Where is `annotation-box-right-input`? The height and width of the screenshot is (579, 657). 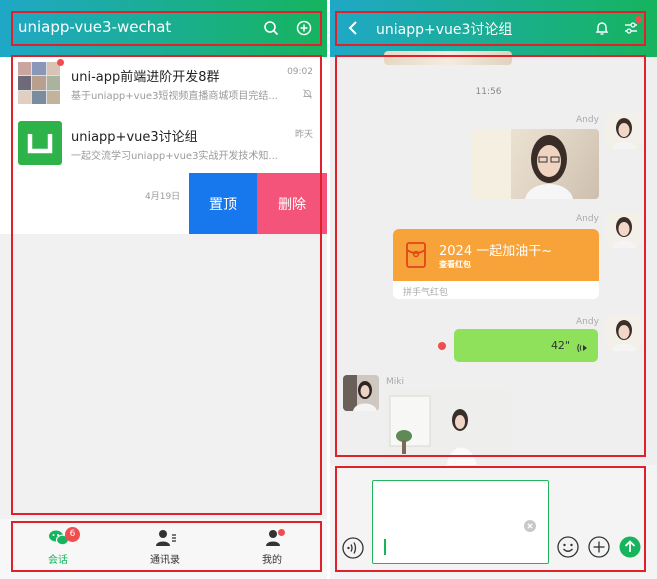
annotation-box-right-input is located at coordinates (490, 519).